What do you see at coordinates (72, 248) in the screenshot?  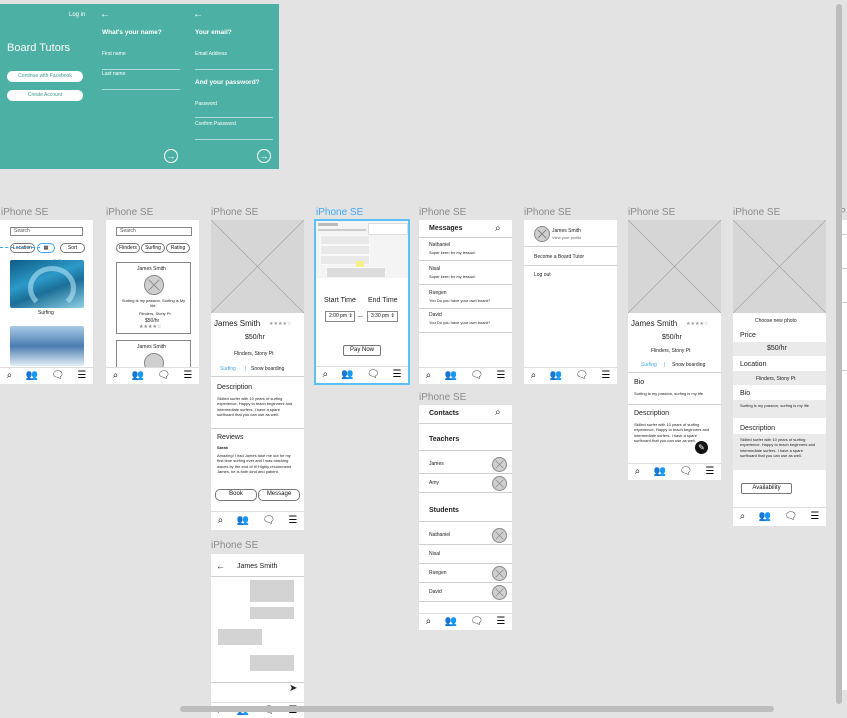 I see `sort-button: Sort` at bounding box center [72, 248].